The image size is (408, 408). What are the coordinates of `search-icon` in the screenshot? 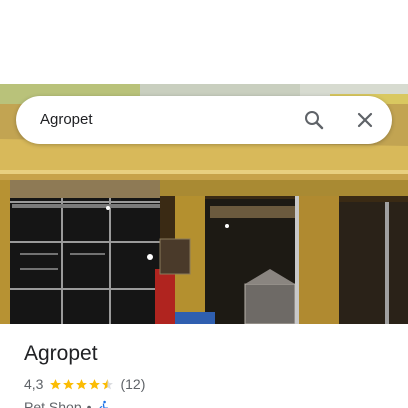 It's located at (314, 120).